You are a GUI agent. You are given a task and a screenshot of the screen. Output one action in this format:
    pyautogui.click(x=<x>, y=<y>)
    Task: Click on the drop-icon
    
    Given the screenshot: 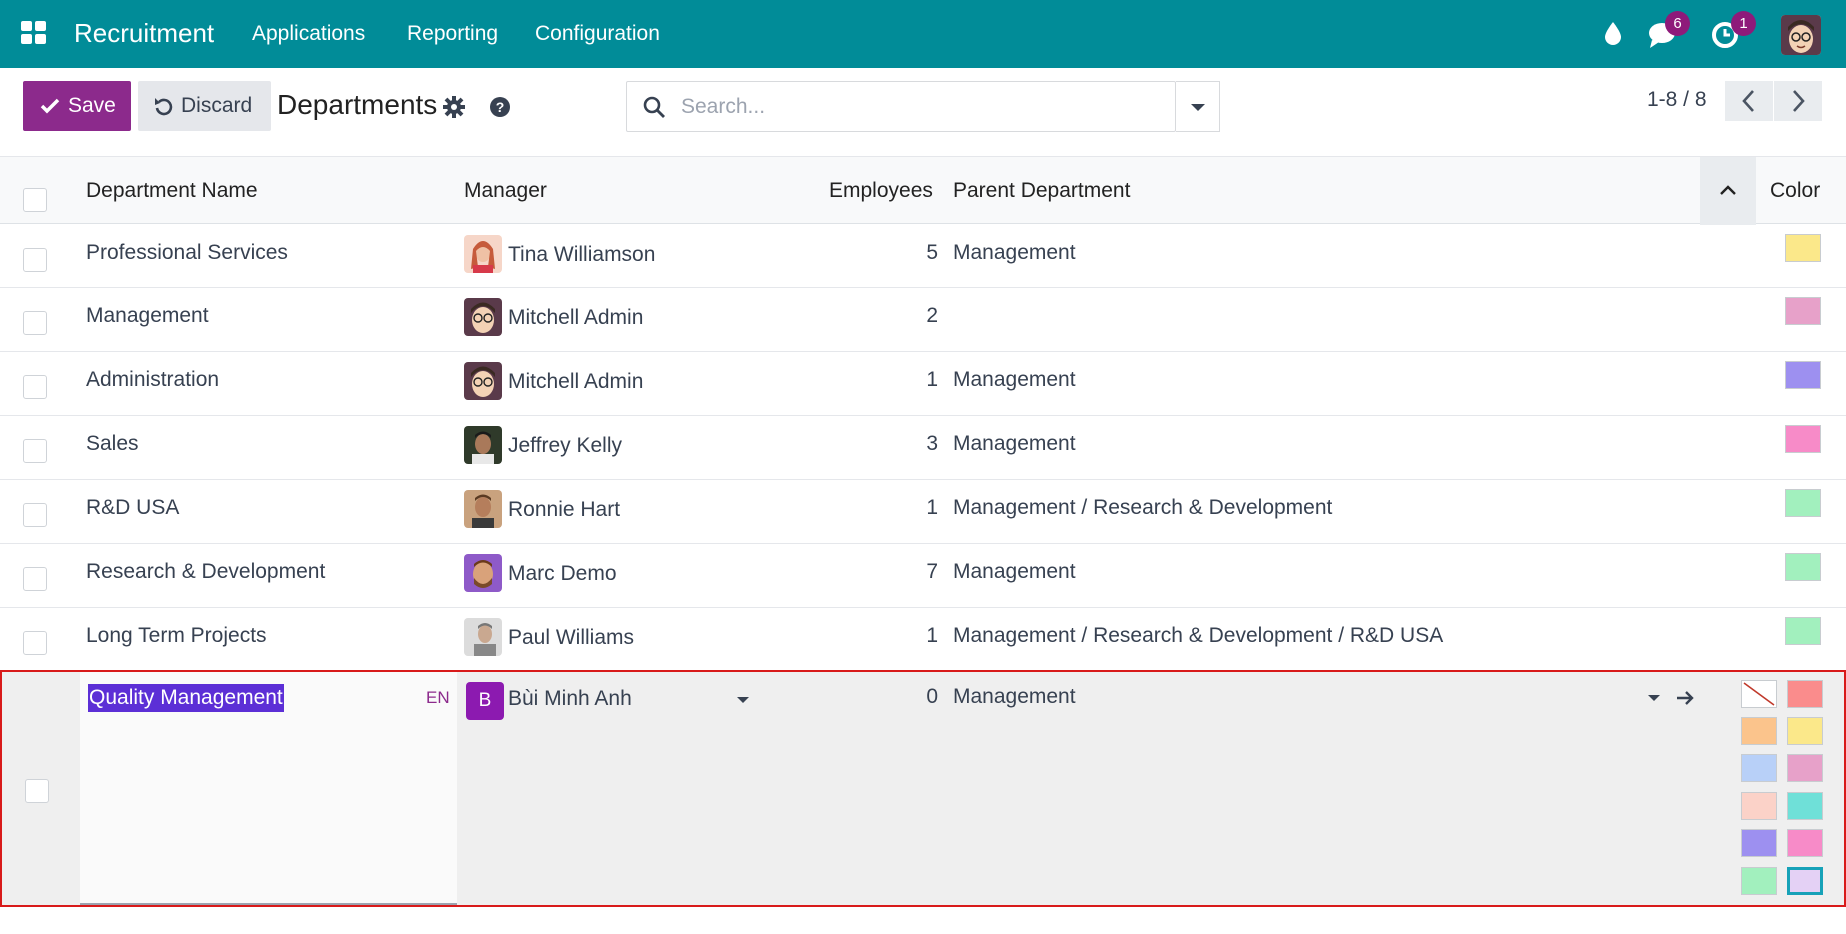 What is the action you would take?
    pyautogui.click(x=1613, y=33)
    